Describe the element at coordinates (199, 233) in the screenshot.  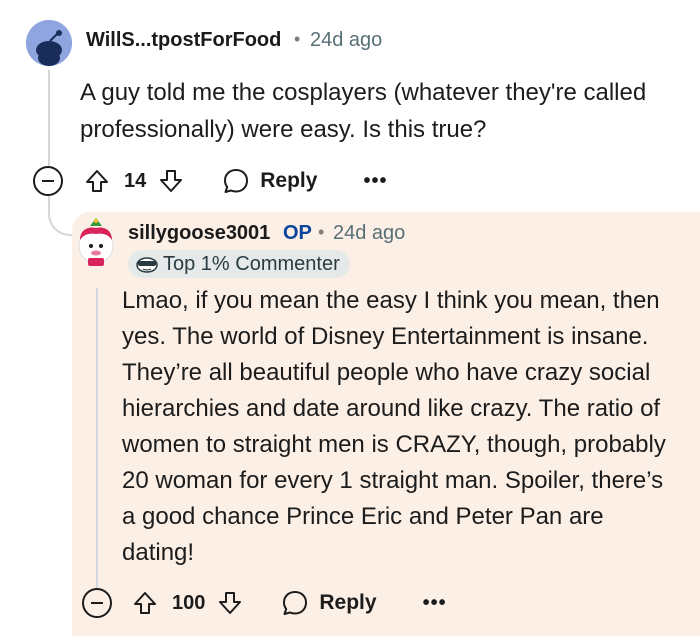
I see `comment-author: sillygoose3001` at that location.